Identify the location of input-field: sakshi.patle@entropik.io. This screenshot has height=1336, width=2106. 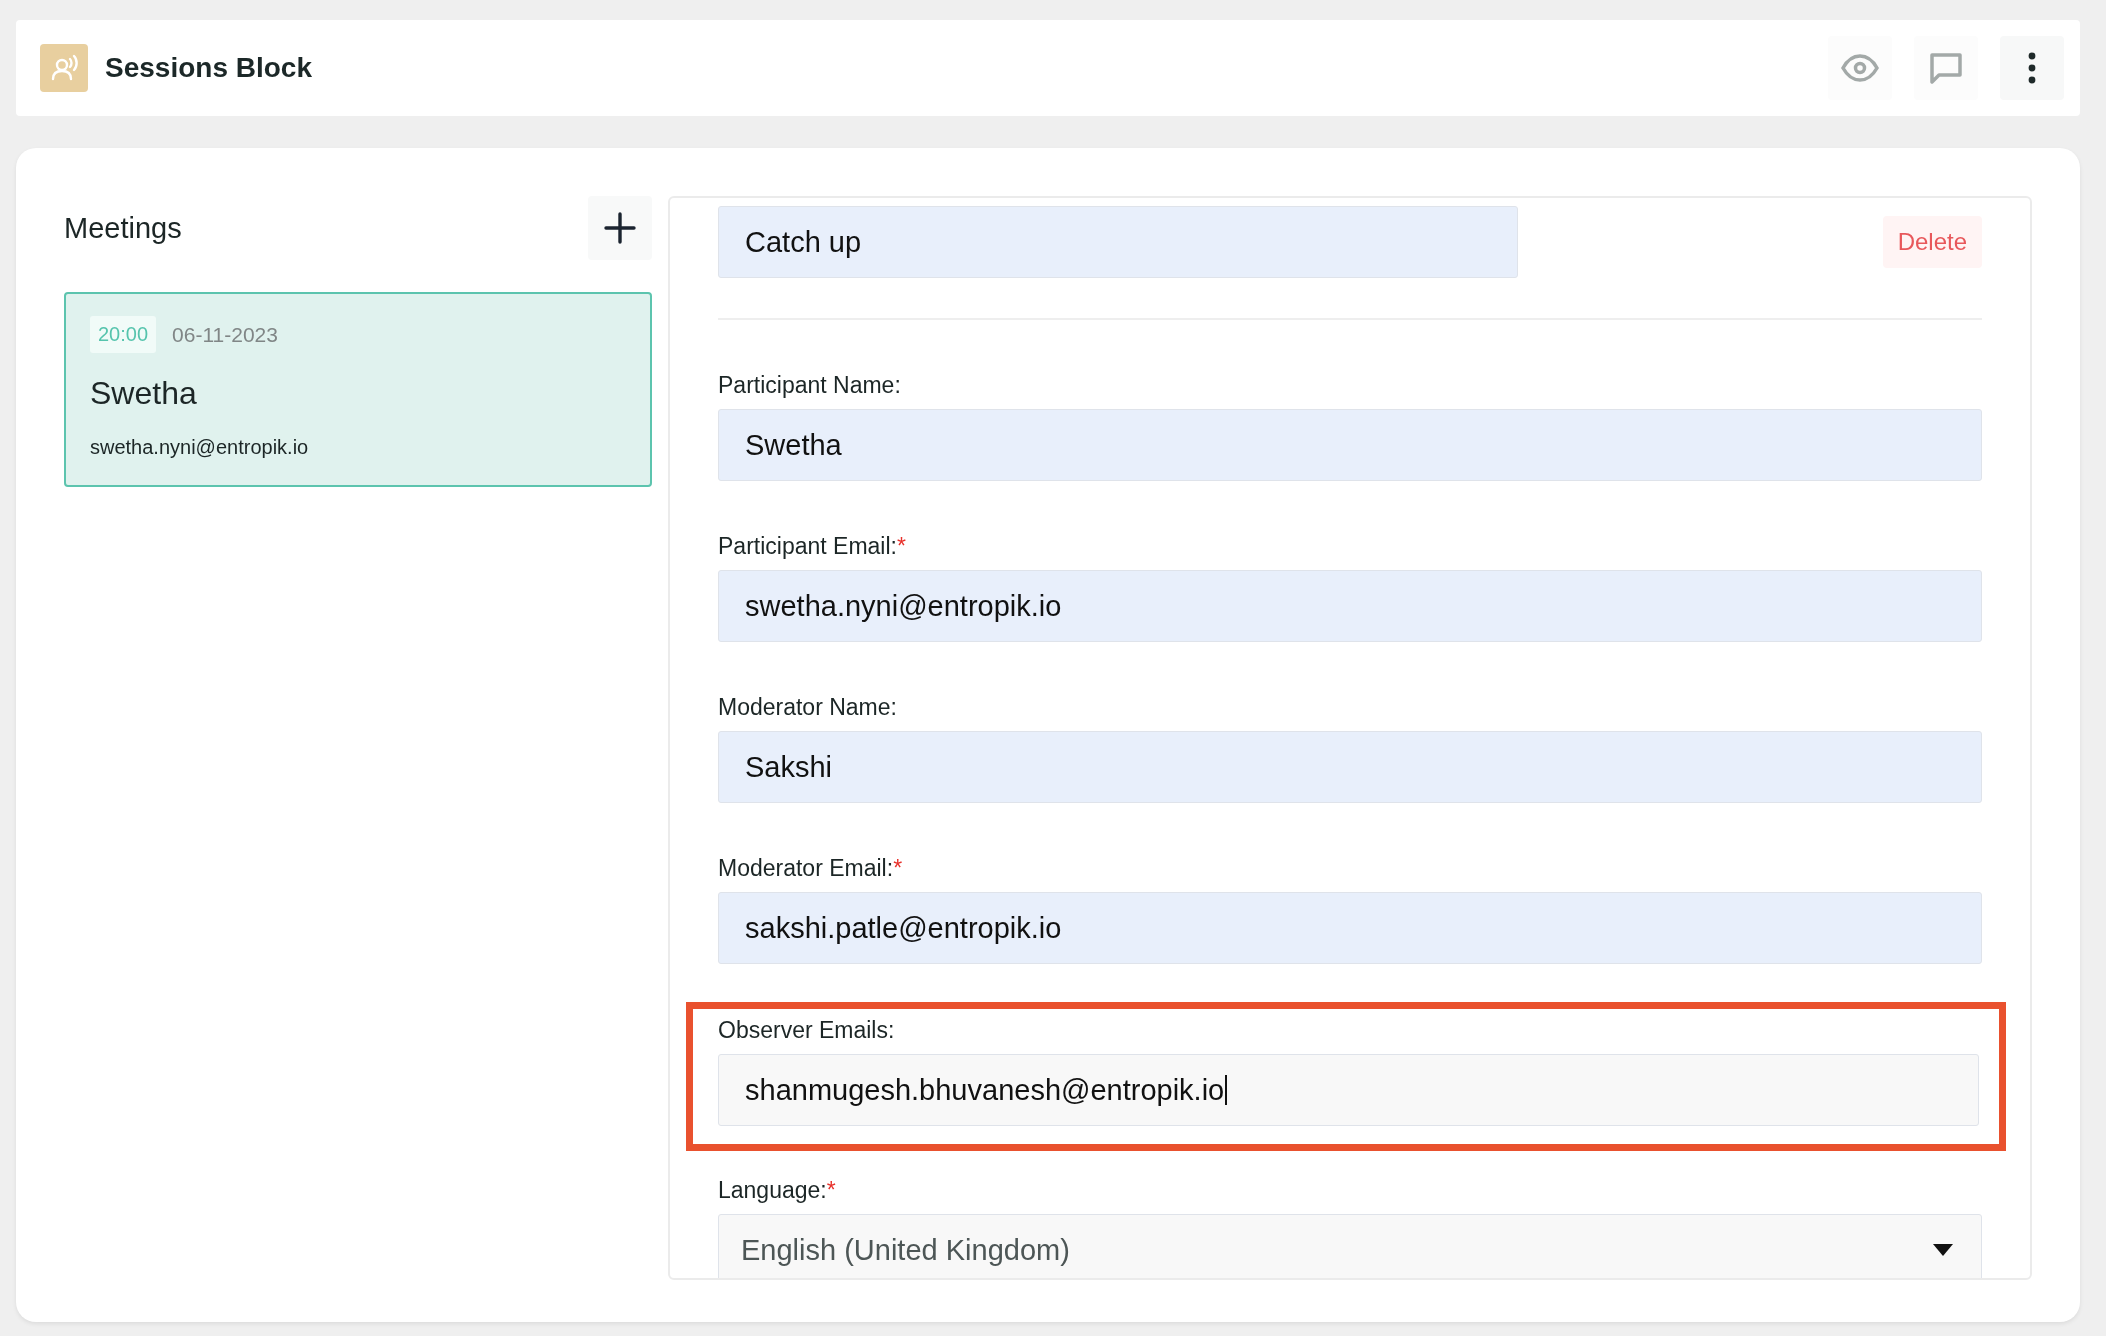
(1350, 928).